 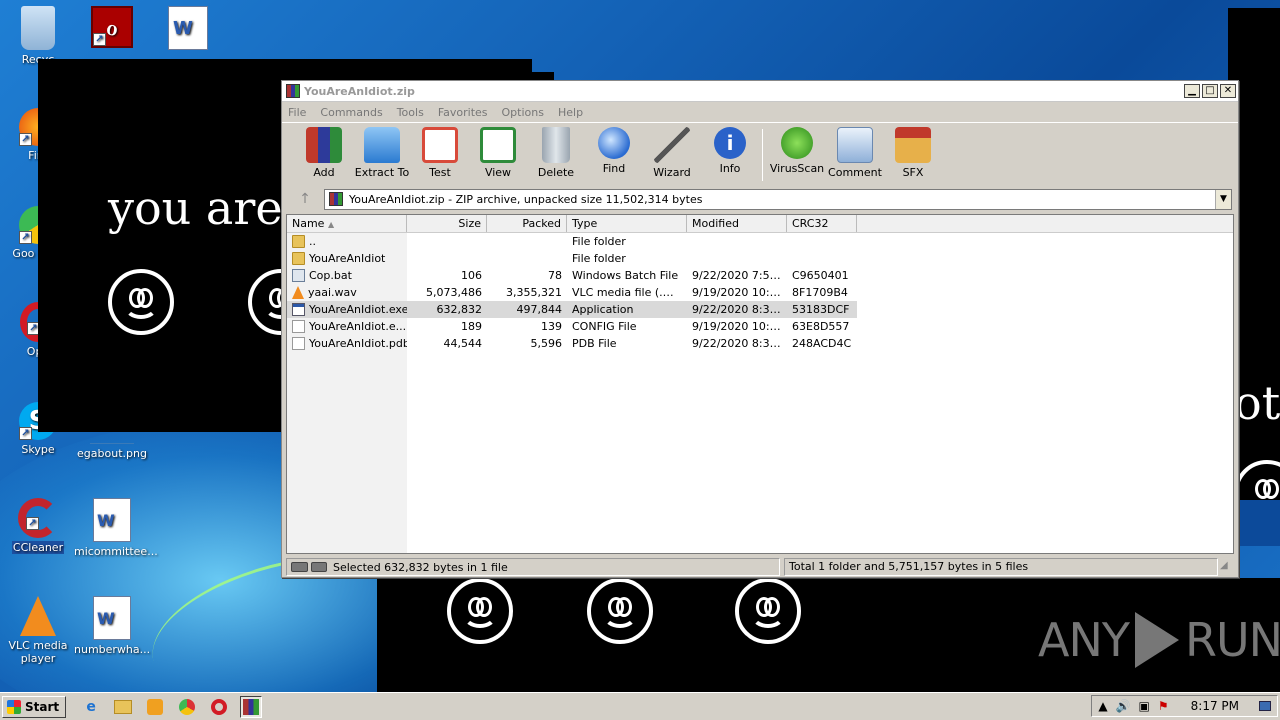 I want to click on comment-button: Comment, so click(x=855, y=153).